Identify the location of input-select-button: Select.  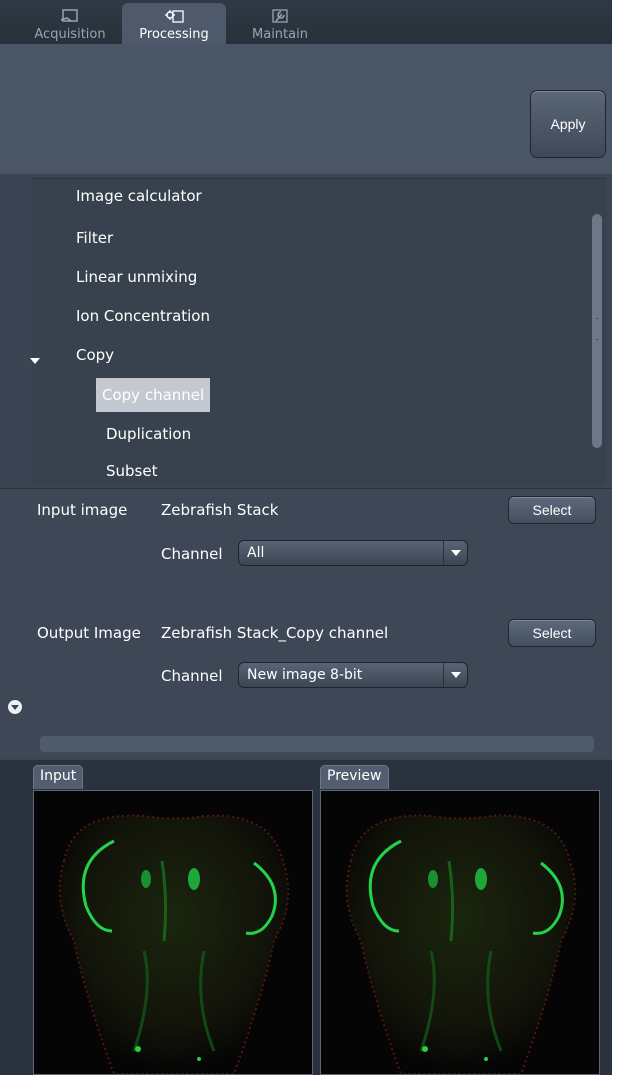
(552, 510).